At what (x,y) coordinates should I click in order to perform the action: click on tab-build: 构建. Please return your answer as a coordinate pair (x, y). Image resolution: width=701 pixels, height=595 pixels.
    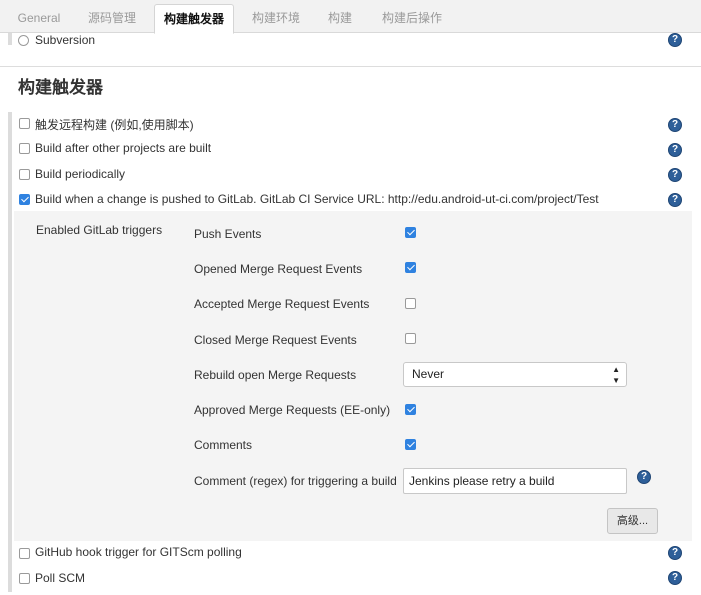
    Looking at the image, I should click on (340, 19).